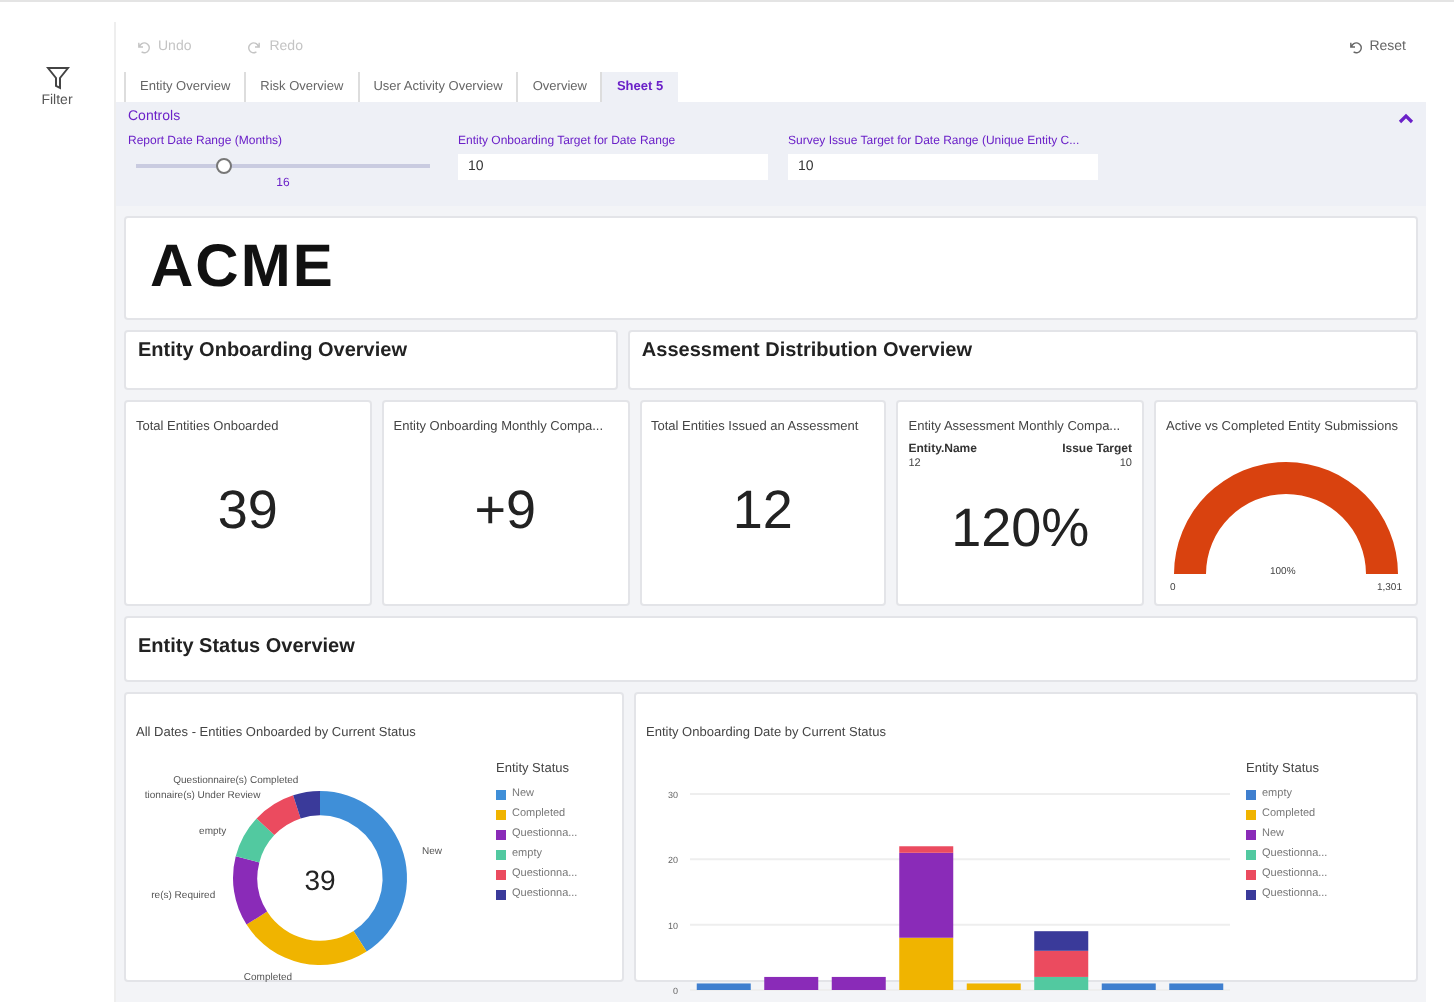 This screenshot has height=1002, width=1454. I want to click on section-header: Entity Status Overview, so click(771, 649).